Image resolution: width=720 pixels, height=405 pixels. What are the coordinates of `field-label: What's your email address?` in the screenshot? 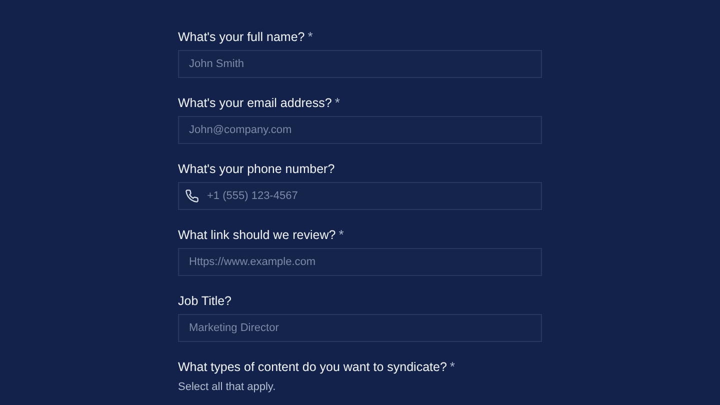 It's located at (255, 103).